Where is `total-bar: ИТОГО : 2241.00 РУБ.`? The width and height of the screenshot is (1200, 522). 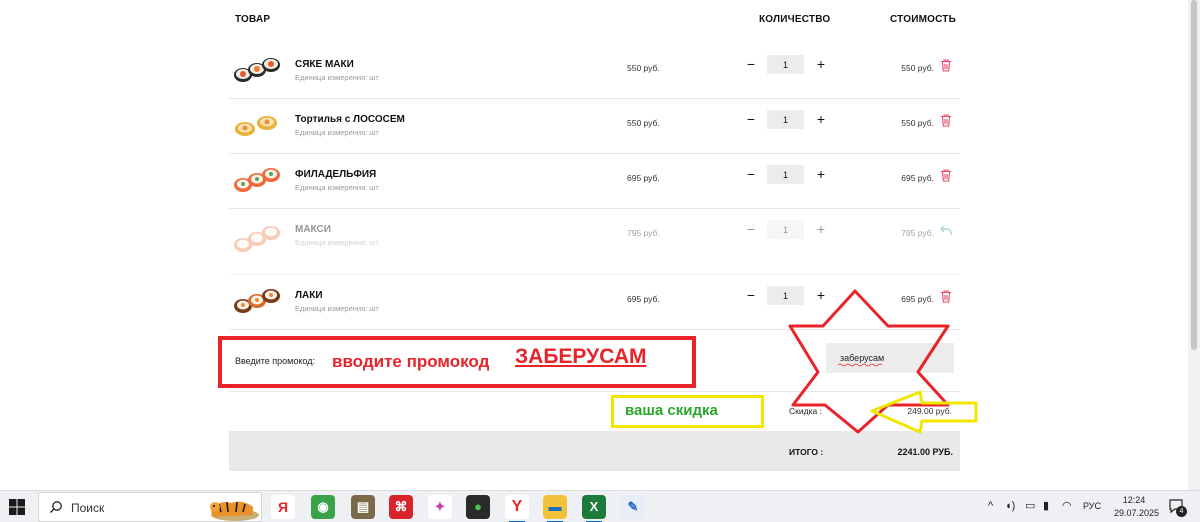 total-bar: ИТОГО : 2241.00 РУБ. is located at coordinates (594, 451).